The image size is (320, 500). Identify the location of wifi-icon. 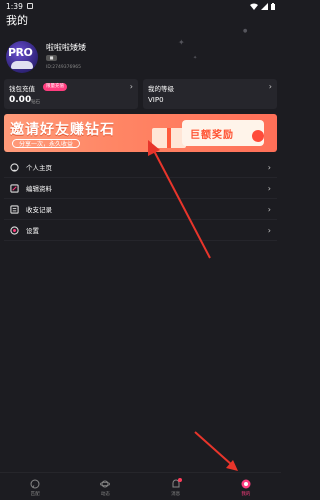
(254, 6).